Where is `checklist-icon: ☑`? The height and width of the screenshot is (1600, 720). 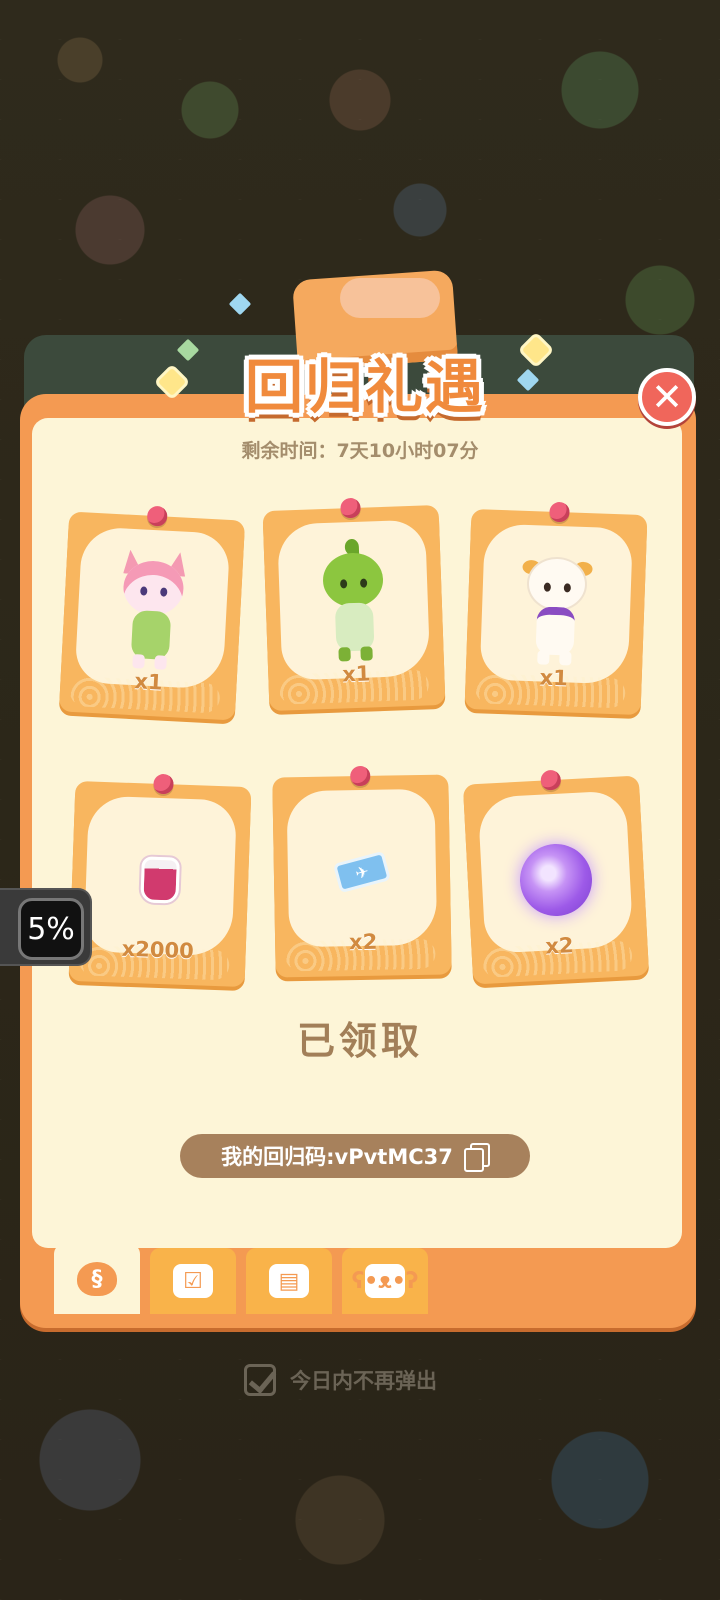 checklist-icon: ☑ is located at coordinates (193, 1281).